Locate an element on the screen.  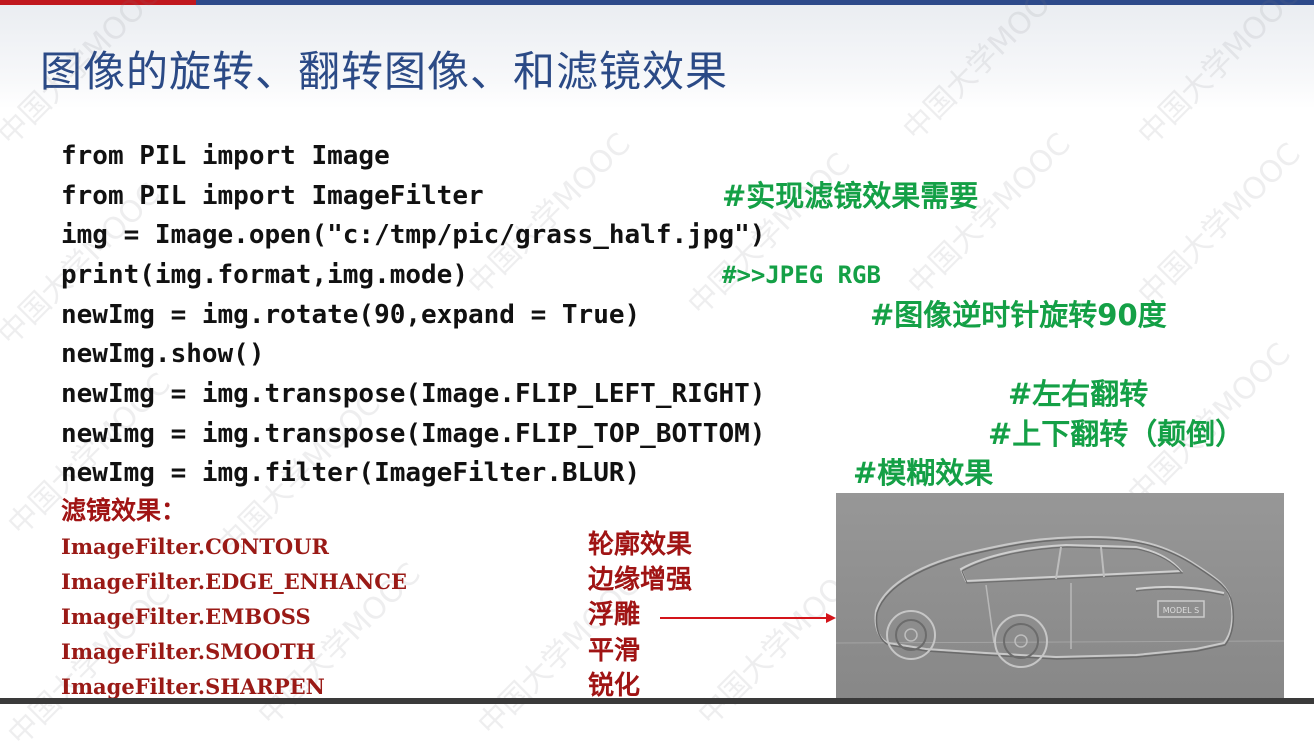
filter-desc-contour: 轮廓效果 is located at coordinates (640, 545).